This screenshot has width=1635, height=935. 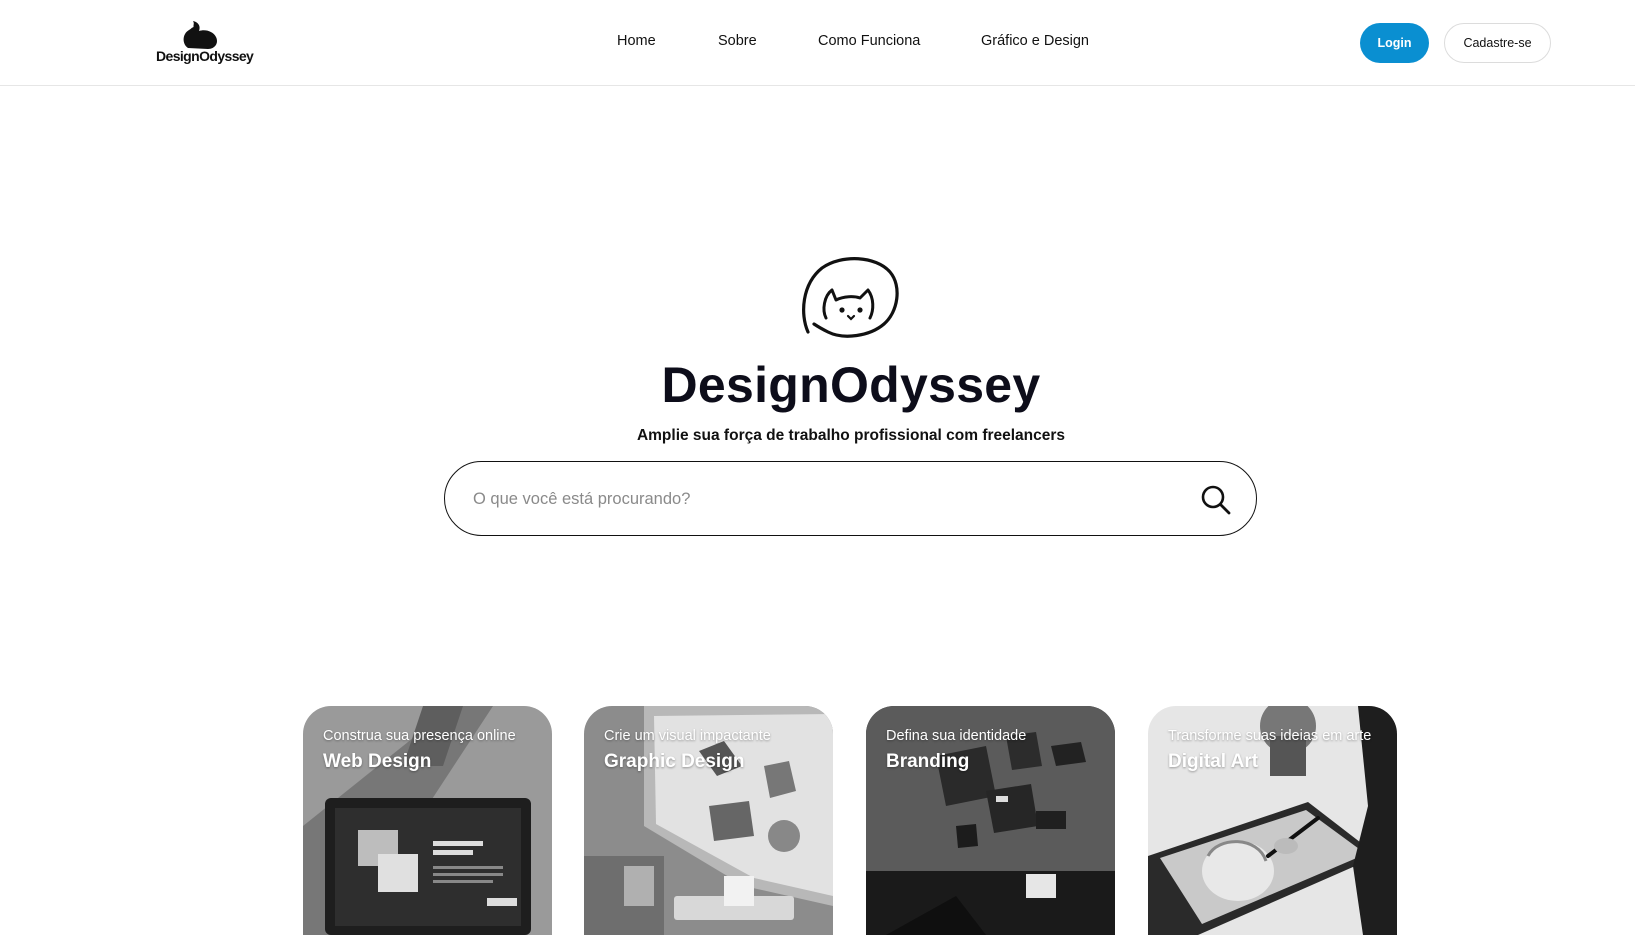 I want to click on card-title: Web Design, so click(x=377, y=761).